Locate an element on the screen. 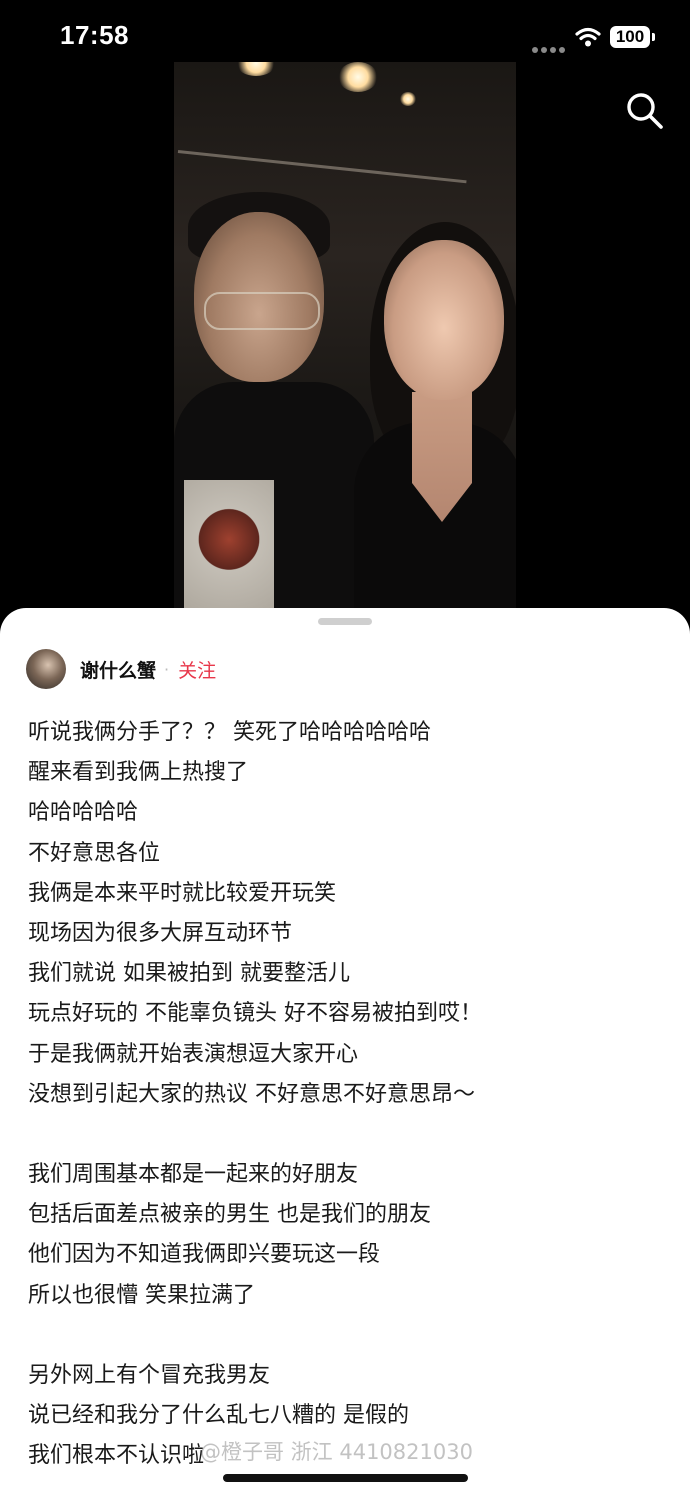  follow-button: 关注 is located at coordinates (197, 669).